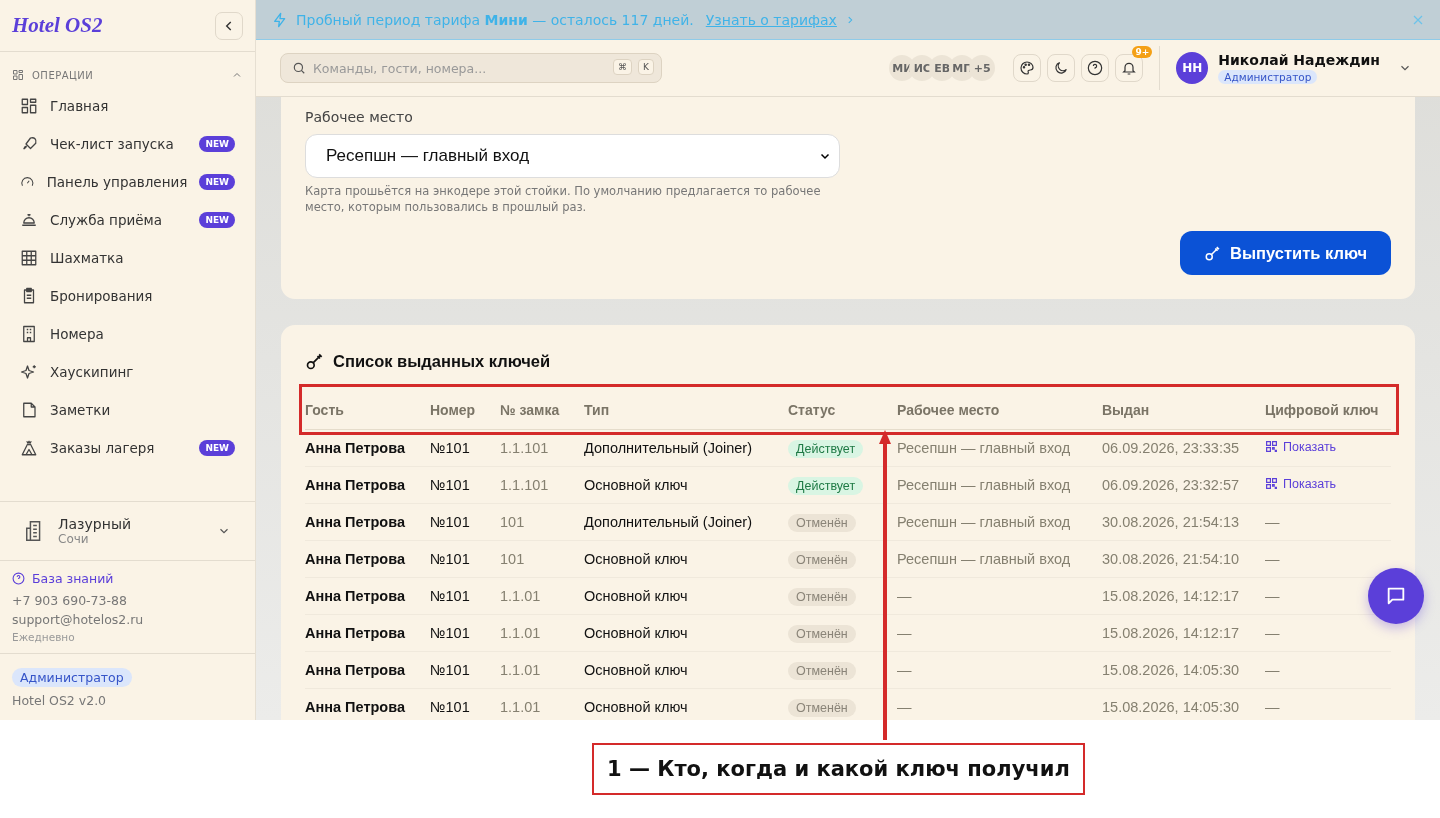  Describe the element at coordinates (59, 700) in the screenshot. I see `app-version: Hotel OS2 v2.0` at that location.